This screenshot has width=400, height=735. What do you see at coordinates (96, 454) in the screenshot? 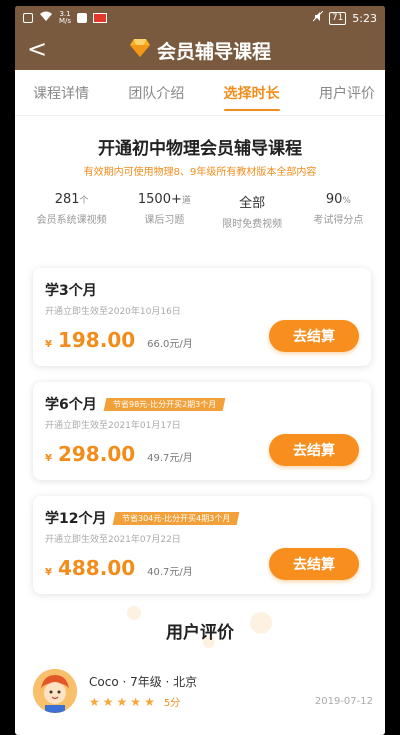
I see `plan-price: 298.00` at bounding box center [96, 454].